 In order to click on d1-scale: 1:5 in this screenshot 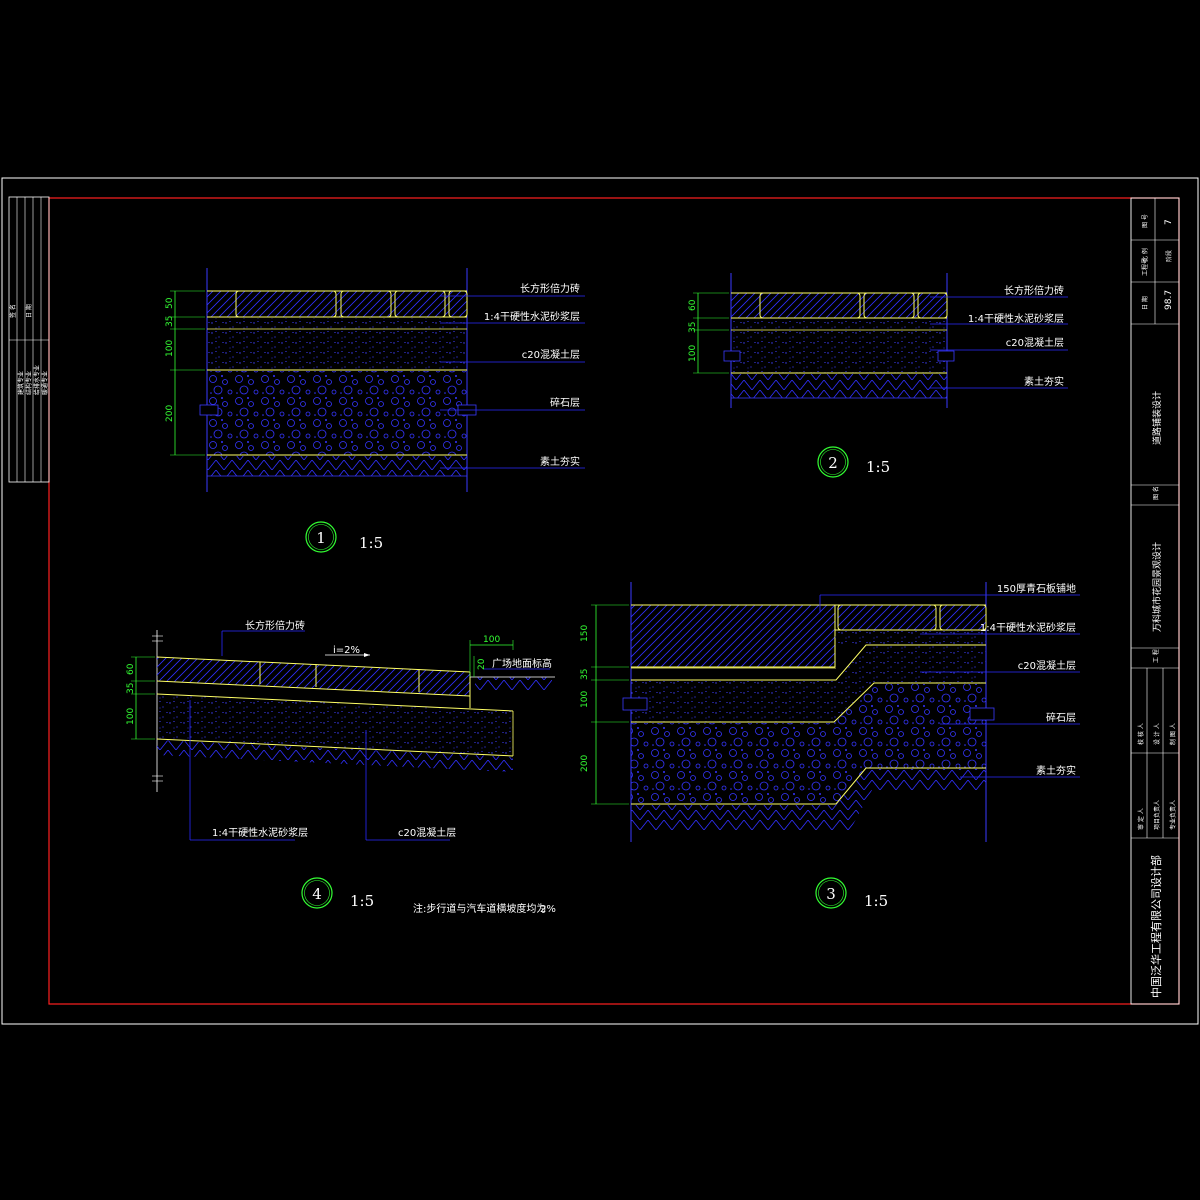, I will do `click(371, 543)`.